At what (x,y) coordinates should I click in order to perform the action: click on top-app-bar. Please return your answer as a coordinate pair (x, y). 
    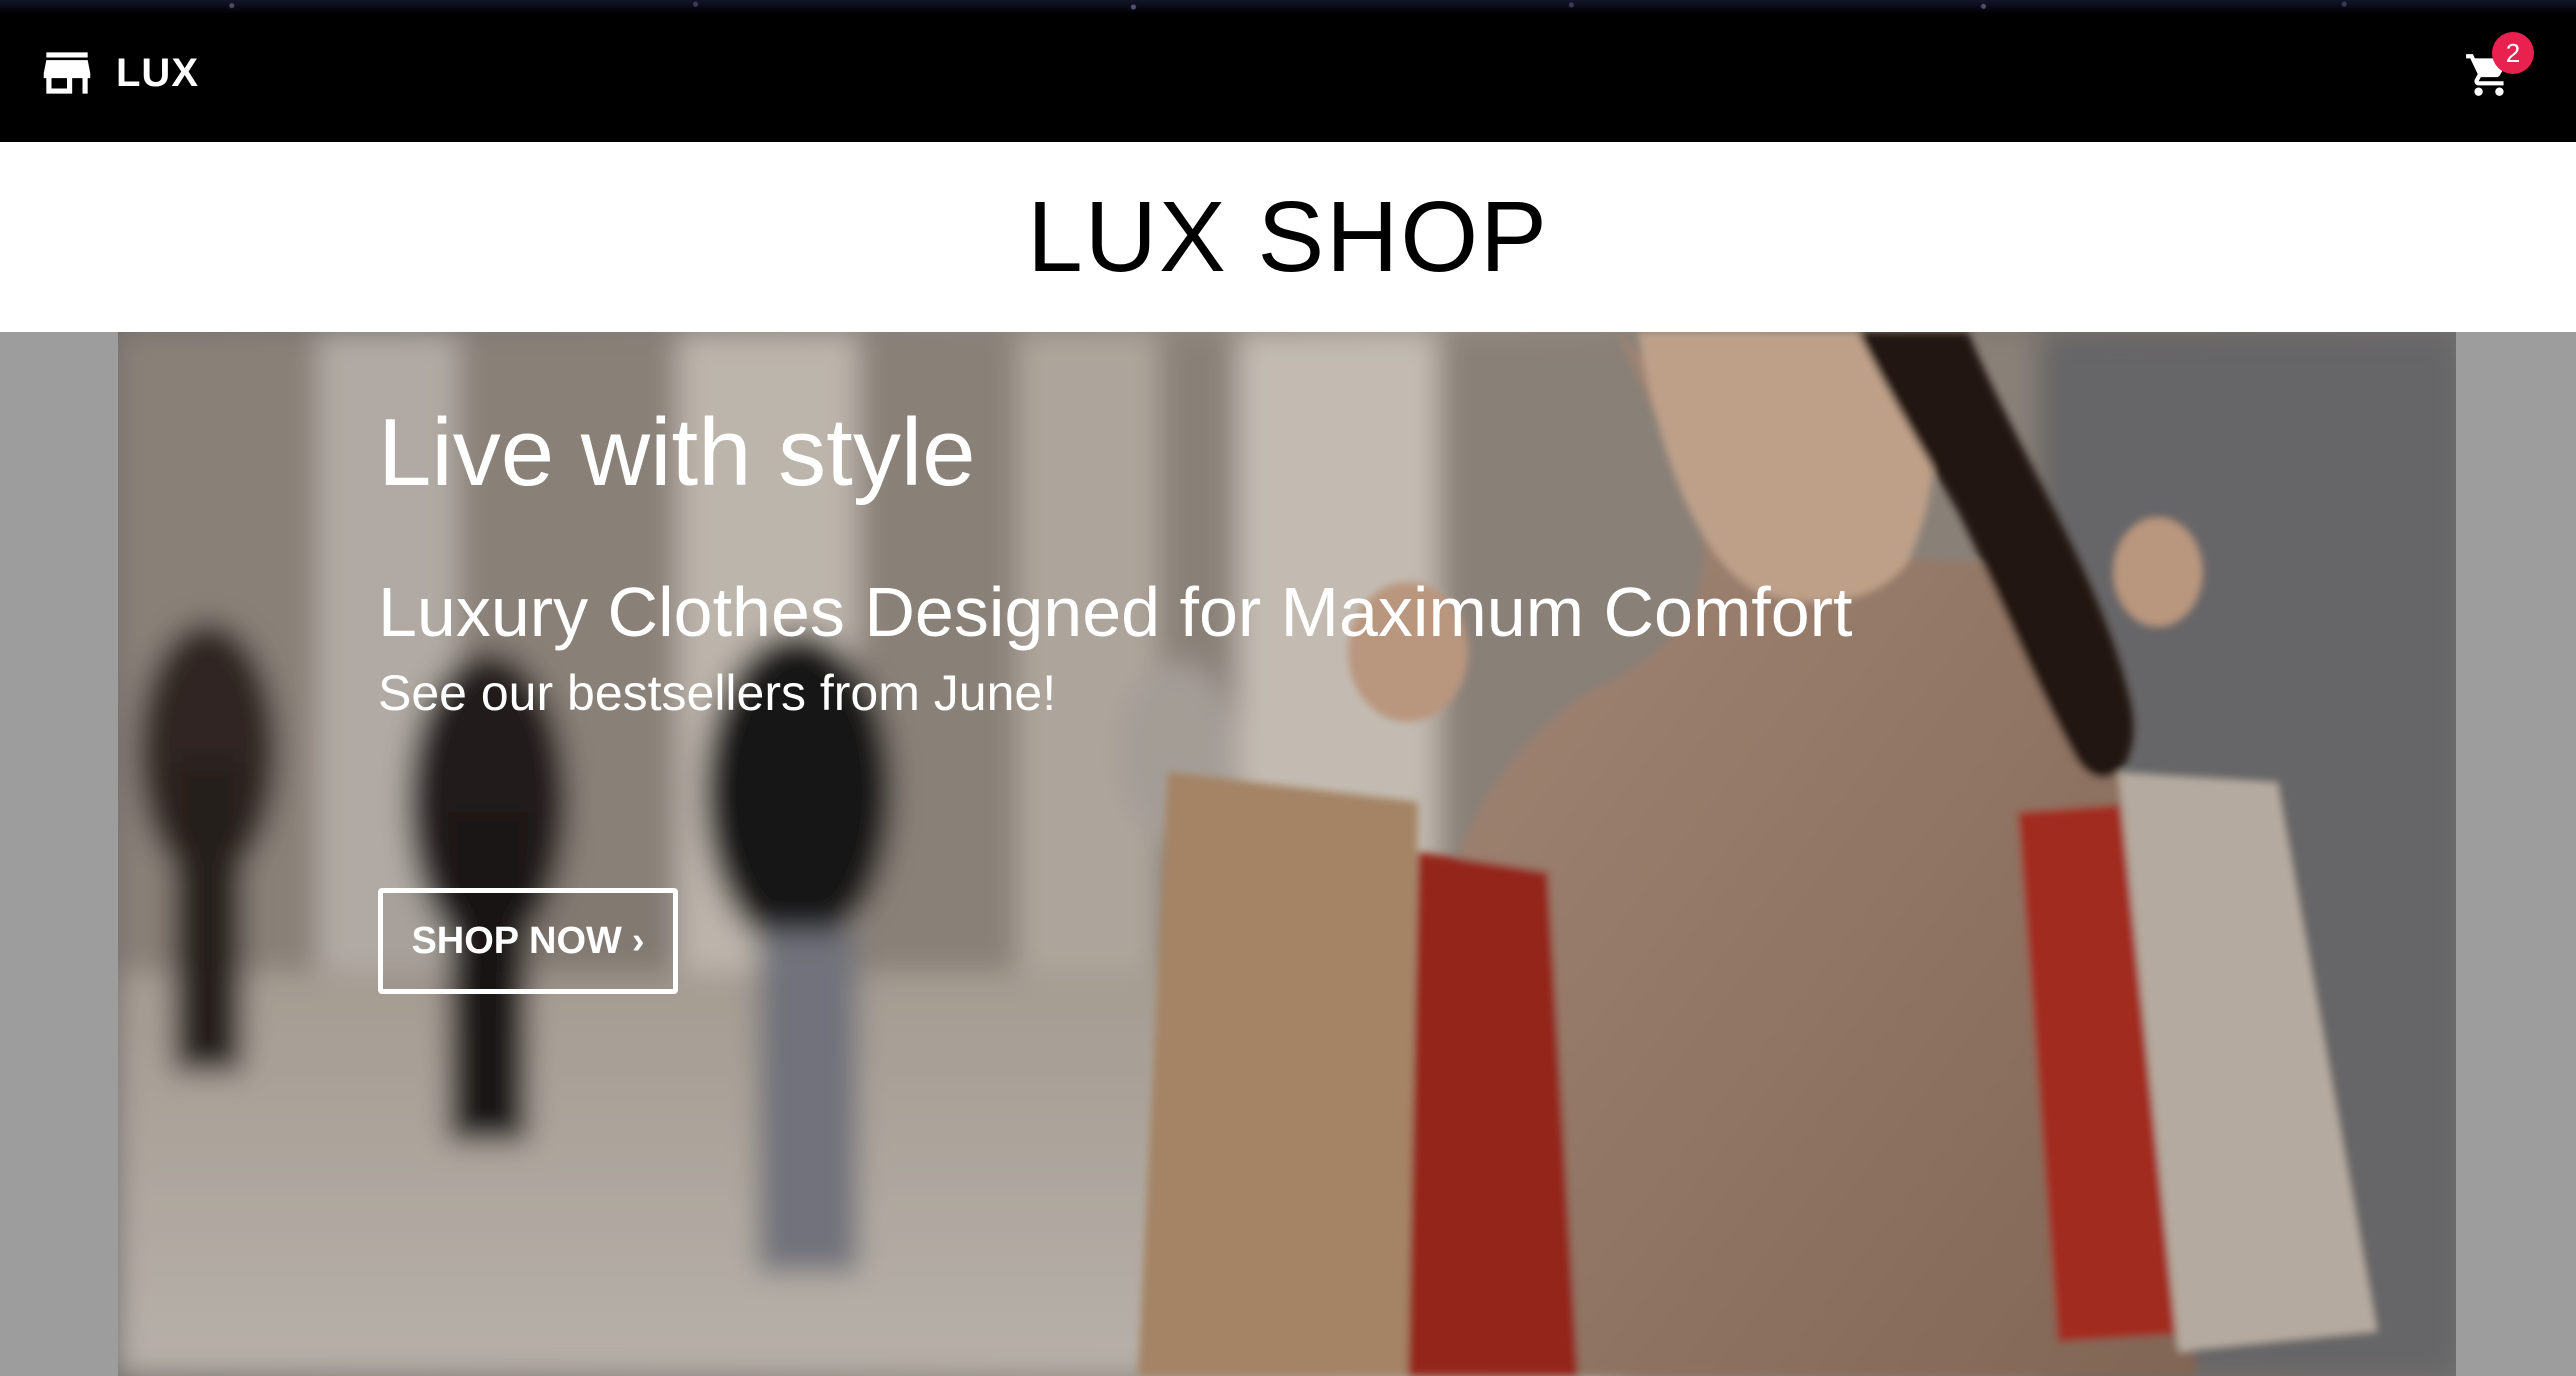
    Looking at the image, I should click on (1288, 71).